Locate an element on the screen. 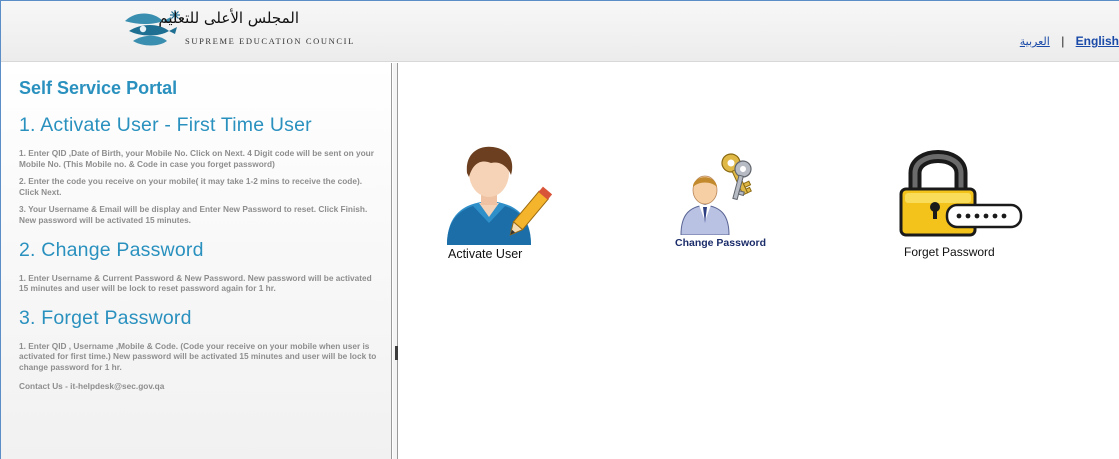 This screenshot has height=459, width=1119. section-title-activate-user: 1. Activate User - First Time User is located at coordinates (165, 125).